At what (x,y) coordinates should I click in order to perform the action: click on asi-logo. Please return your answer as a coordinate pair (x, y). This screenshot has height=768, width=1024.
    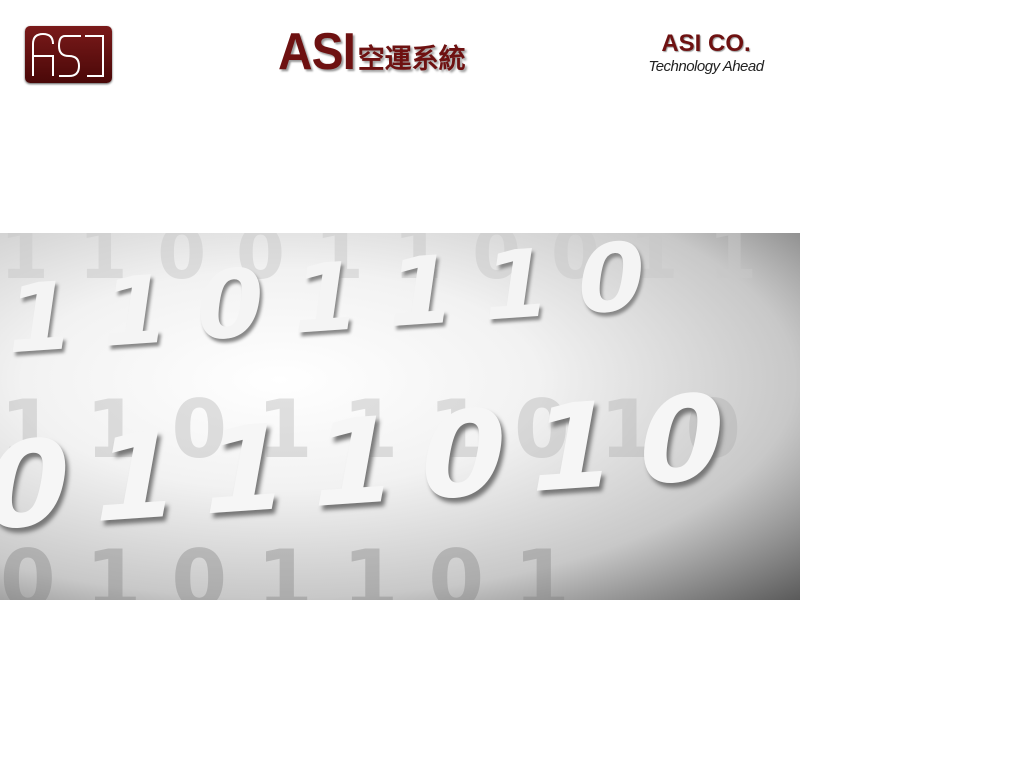
    Looking at the image, I should click on (68, 54).